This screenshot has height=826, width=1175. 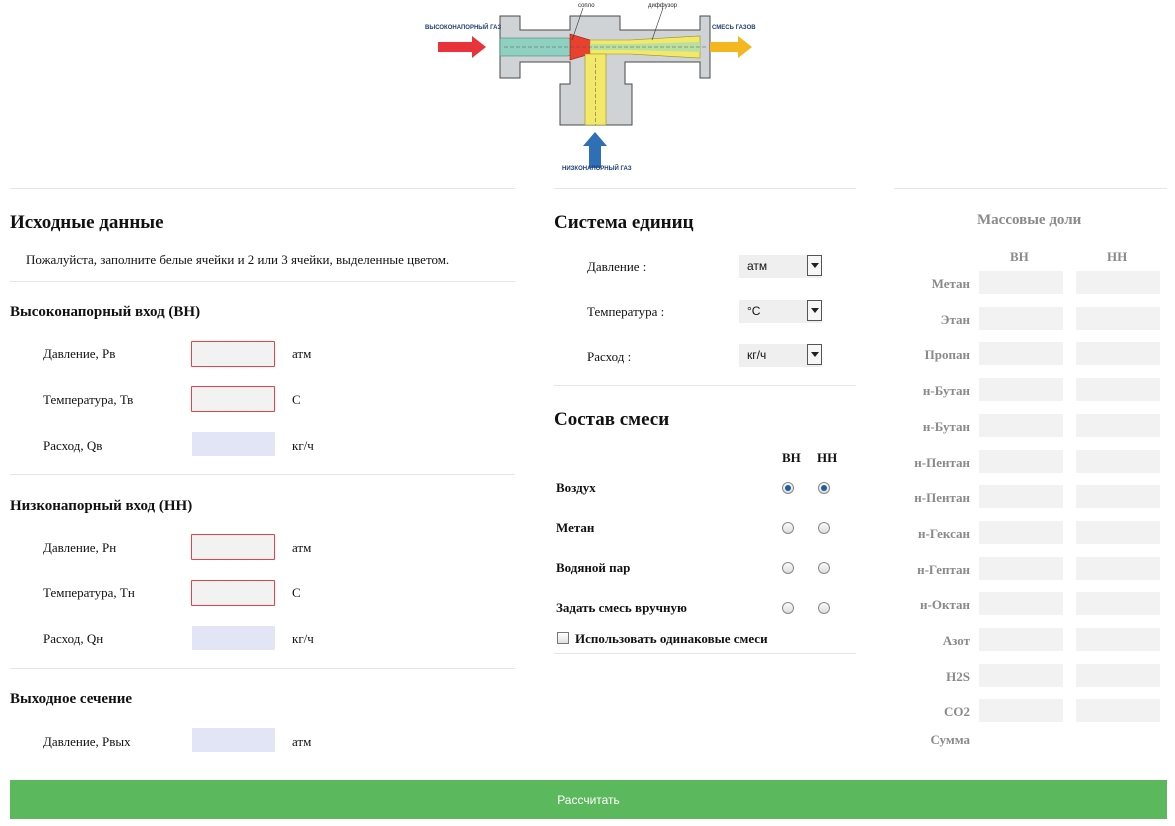 I want to click on calculate-button: Рассчитать, so click(x=588, y=799).